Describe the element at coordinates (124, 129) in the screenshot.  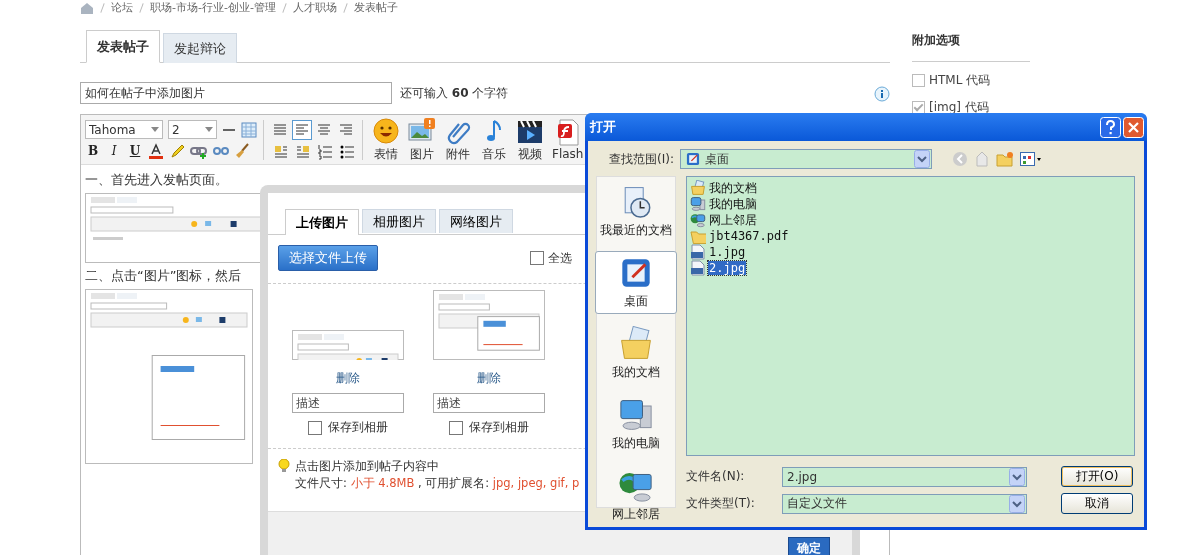
I see `font-select: Tahoma` at that location.